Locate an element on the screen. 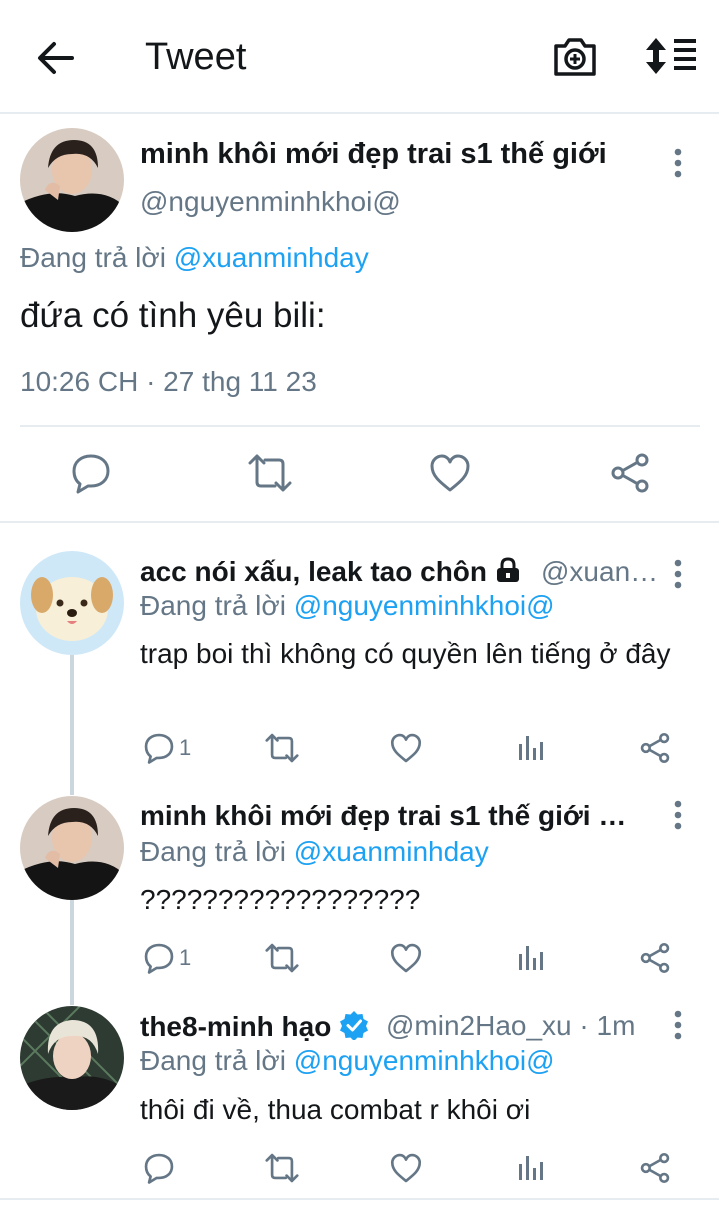 The height and width of the screenshot is (1217, 719). tweet-text: đứa có tình yêu bili: is located at coordinates (173, 315).